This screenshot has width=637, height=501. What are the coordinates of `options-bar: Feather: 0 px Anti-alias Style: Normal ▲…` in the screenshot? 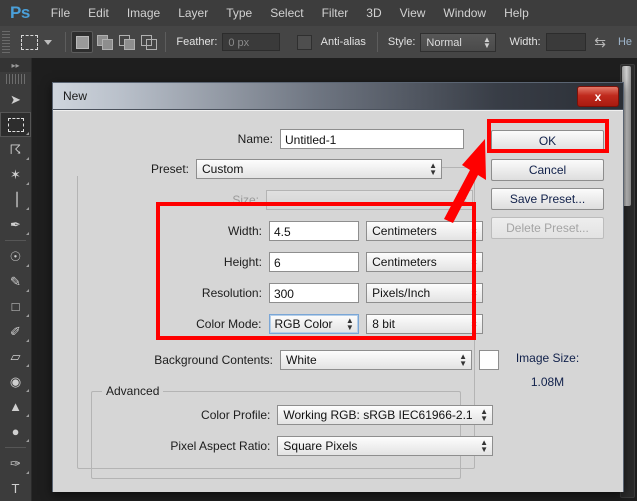 It's located at (318, 42).